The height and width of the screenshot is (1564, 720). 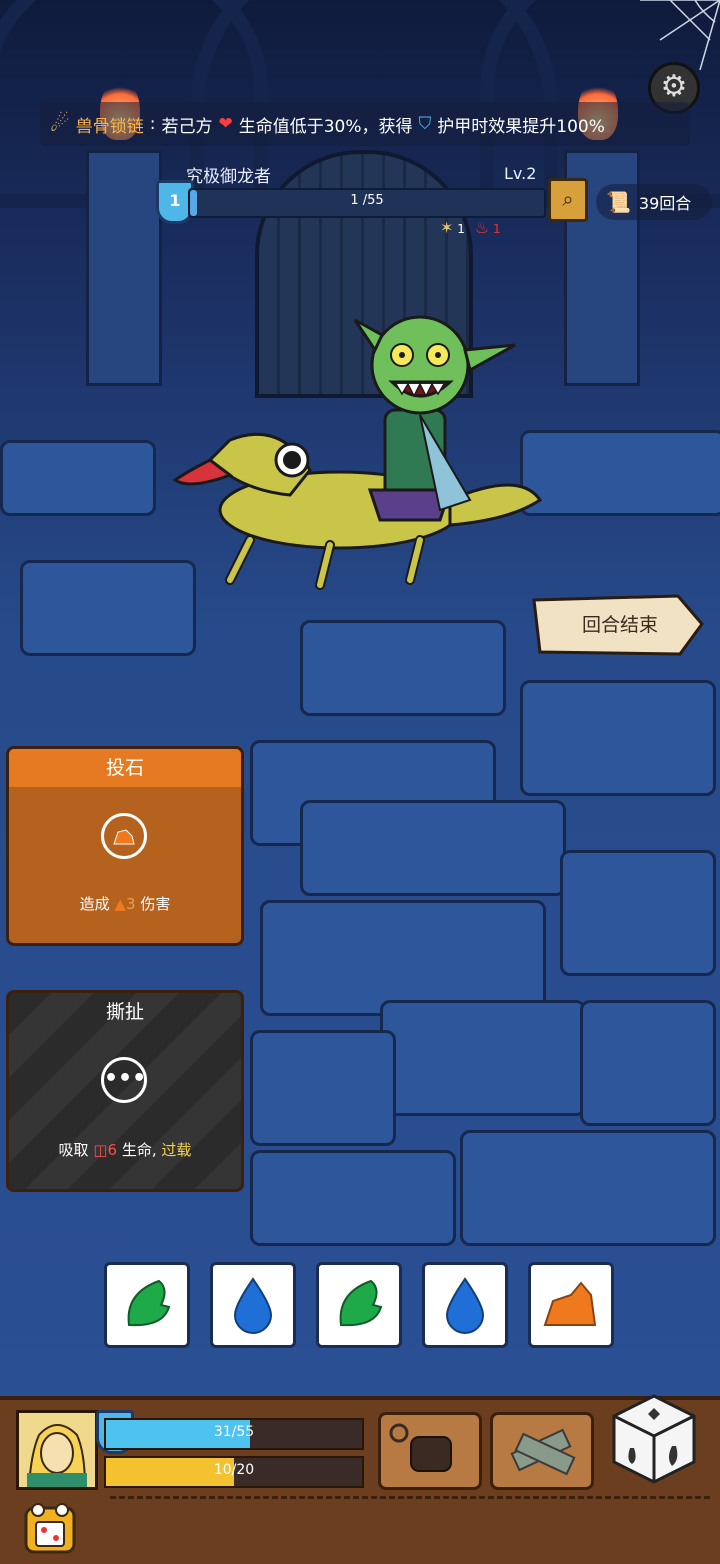 I want to click on card-desc-prefix: 吸取, so click(x=73, y=1150).